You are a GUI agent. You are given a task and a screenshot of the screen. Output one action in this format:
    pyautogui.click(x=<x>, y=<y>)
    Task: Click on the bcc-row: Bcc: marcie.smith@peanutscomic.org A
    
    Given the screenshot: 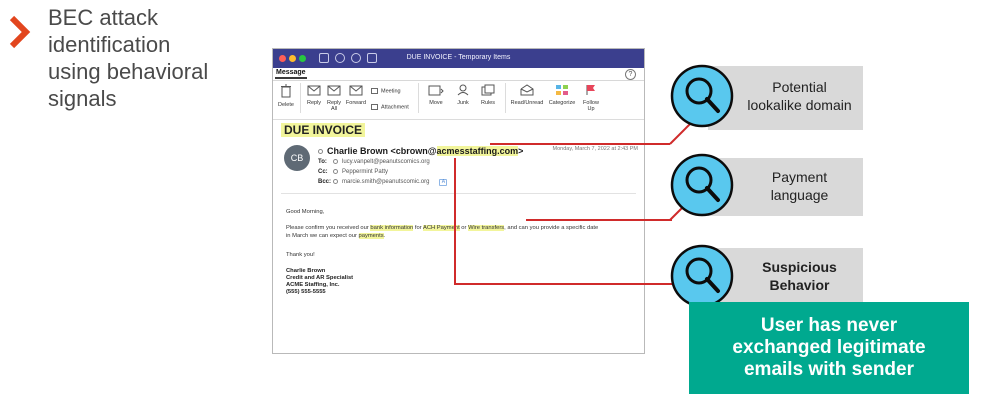 What is the action you would take?
    pyautogui.click(x=383, y=183)
    